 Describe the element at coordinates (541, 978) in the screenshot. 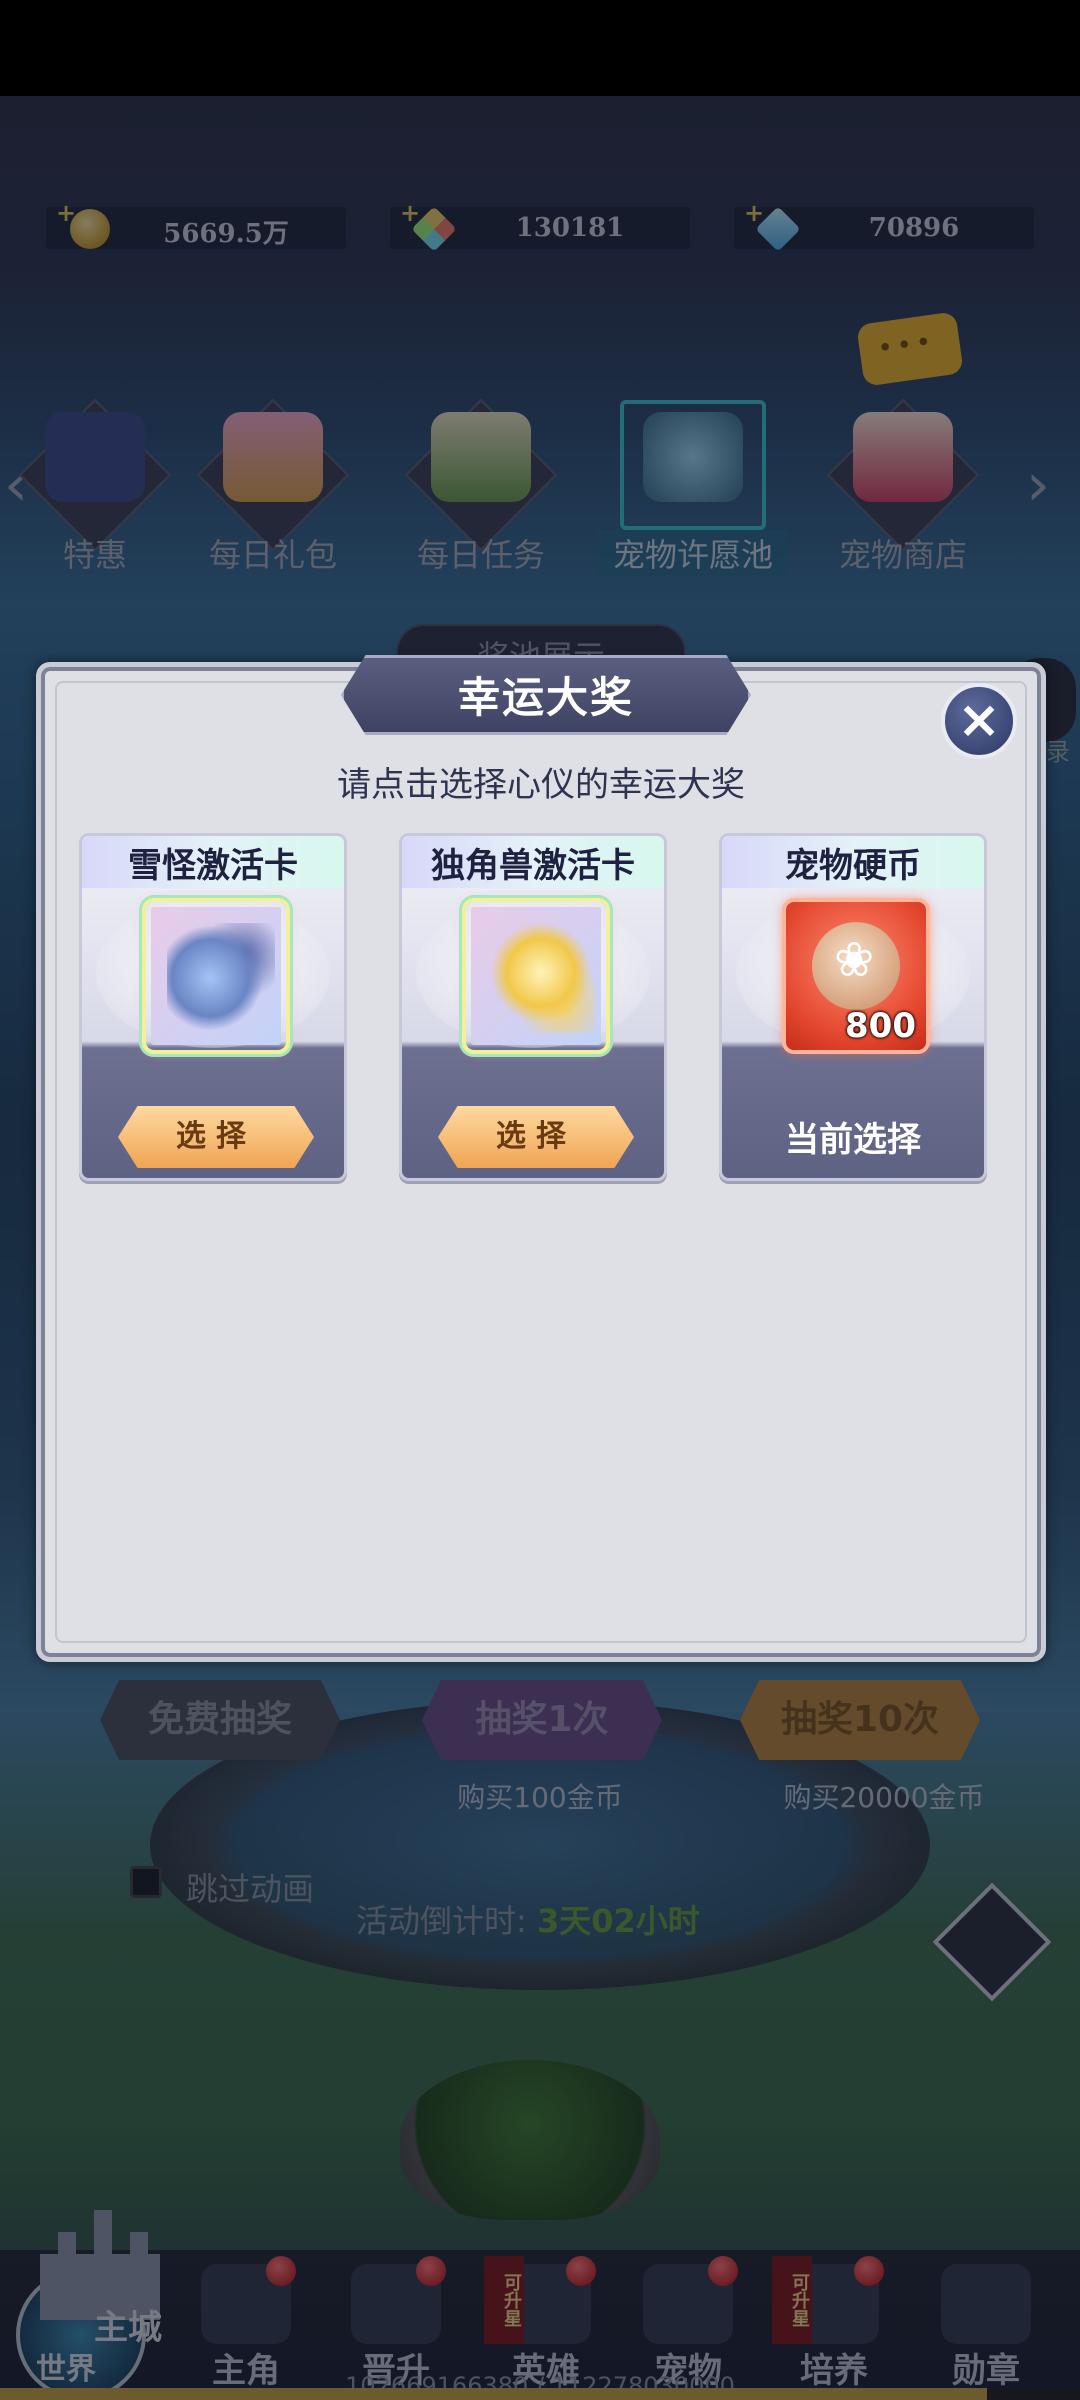

I see `unicorn-icon` at that location.